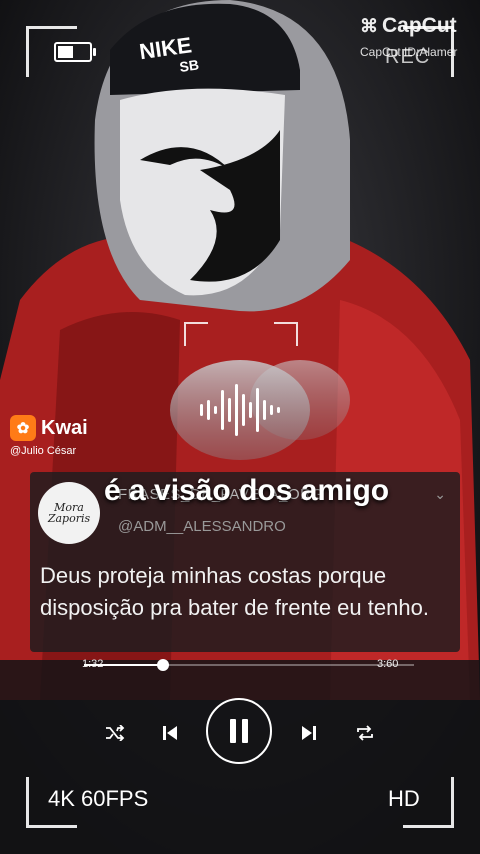  I want to click on quality-badge: HD, so click(404, 798).